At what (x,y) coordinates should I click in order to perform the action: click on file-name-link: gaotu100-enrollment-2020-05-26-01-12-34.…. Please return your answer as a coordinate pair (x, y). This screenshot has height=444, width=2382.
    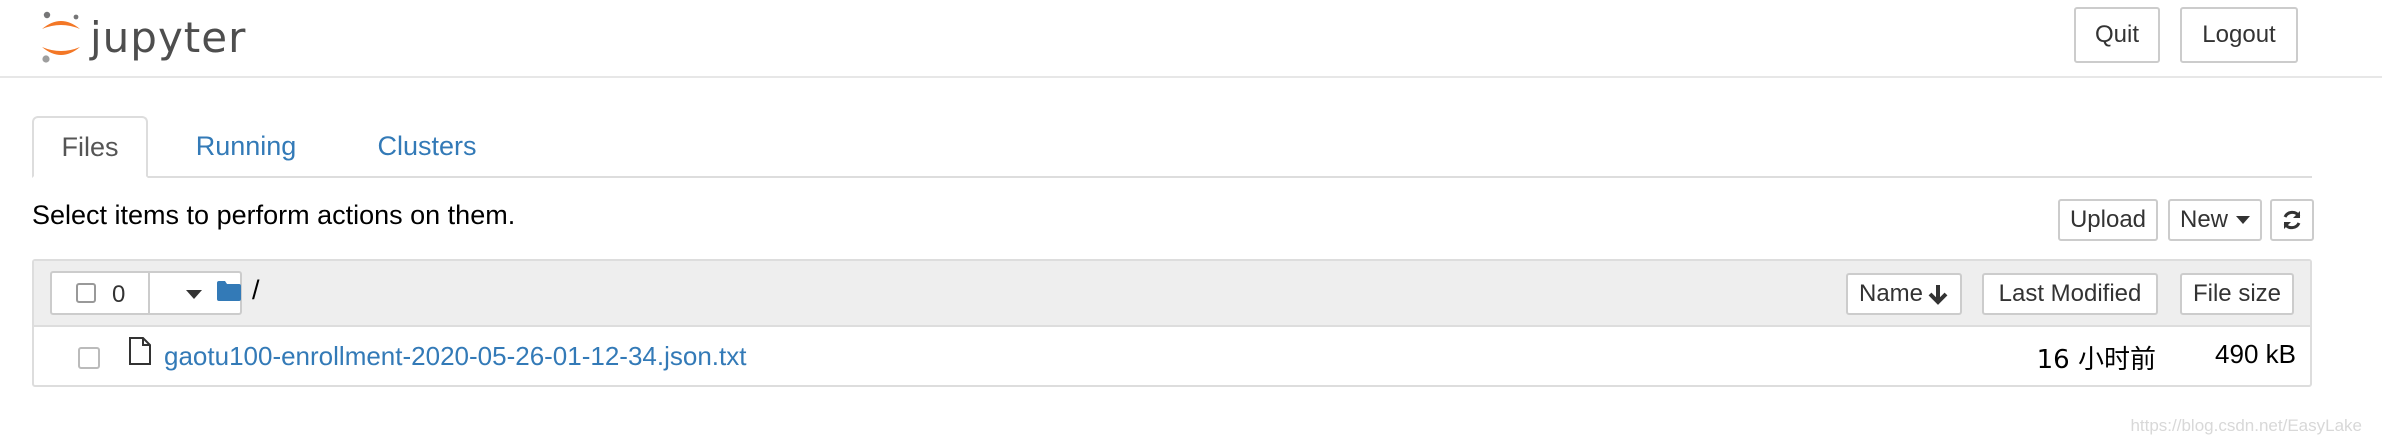
    Looking at the image, I should click on (455, 356).